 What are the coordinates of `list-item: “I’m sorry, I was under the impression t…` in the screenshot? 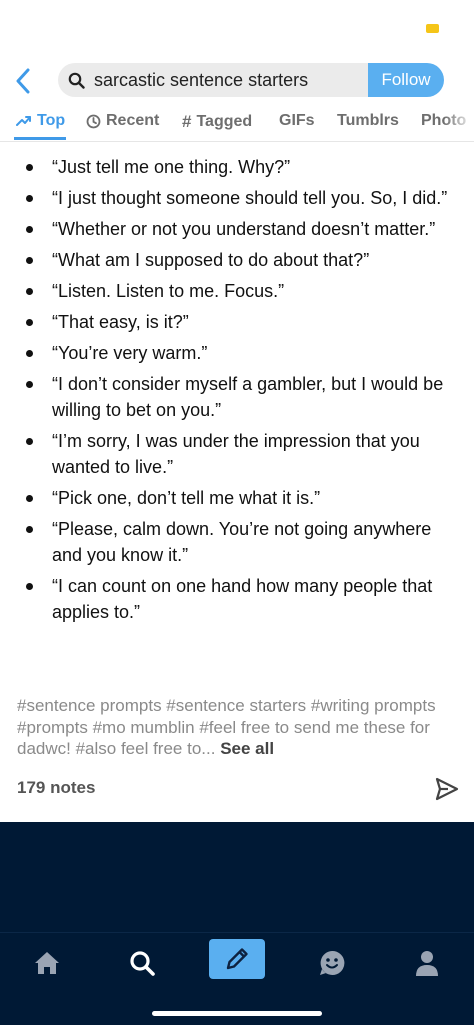 It's located at (237, 454).